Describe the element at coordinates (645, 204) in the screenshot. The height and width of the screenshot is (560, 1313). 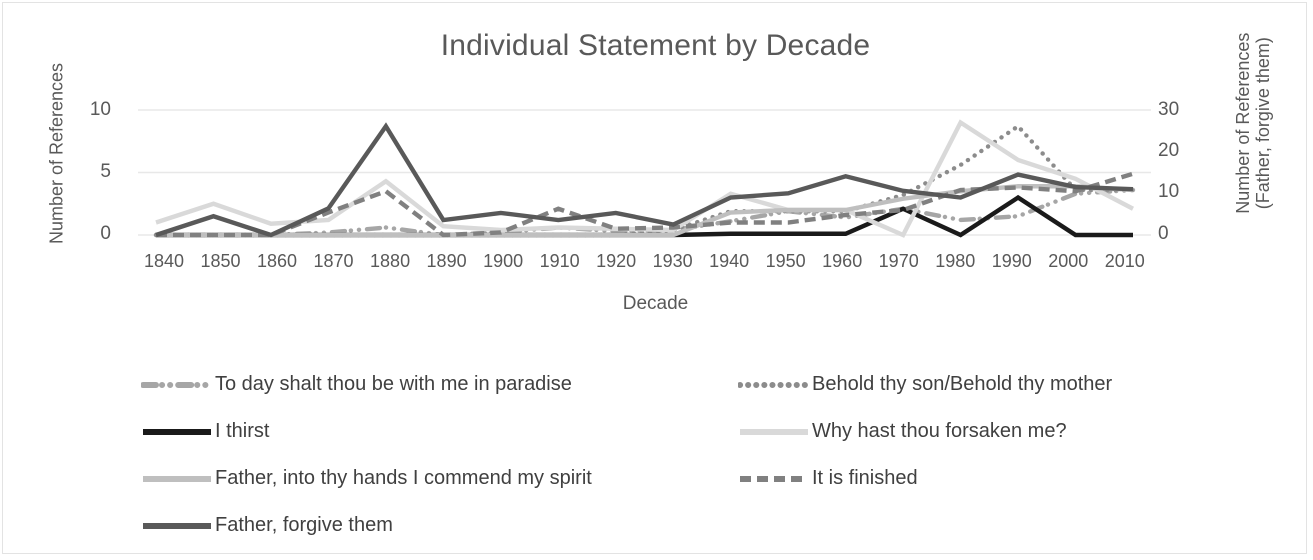
I see `series-line` at that location.